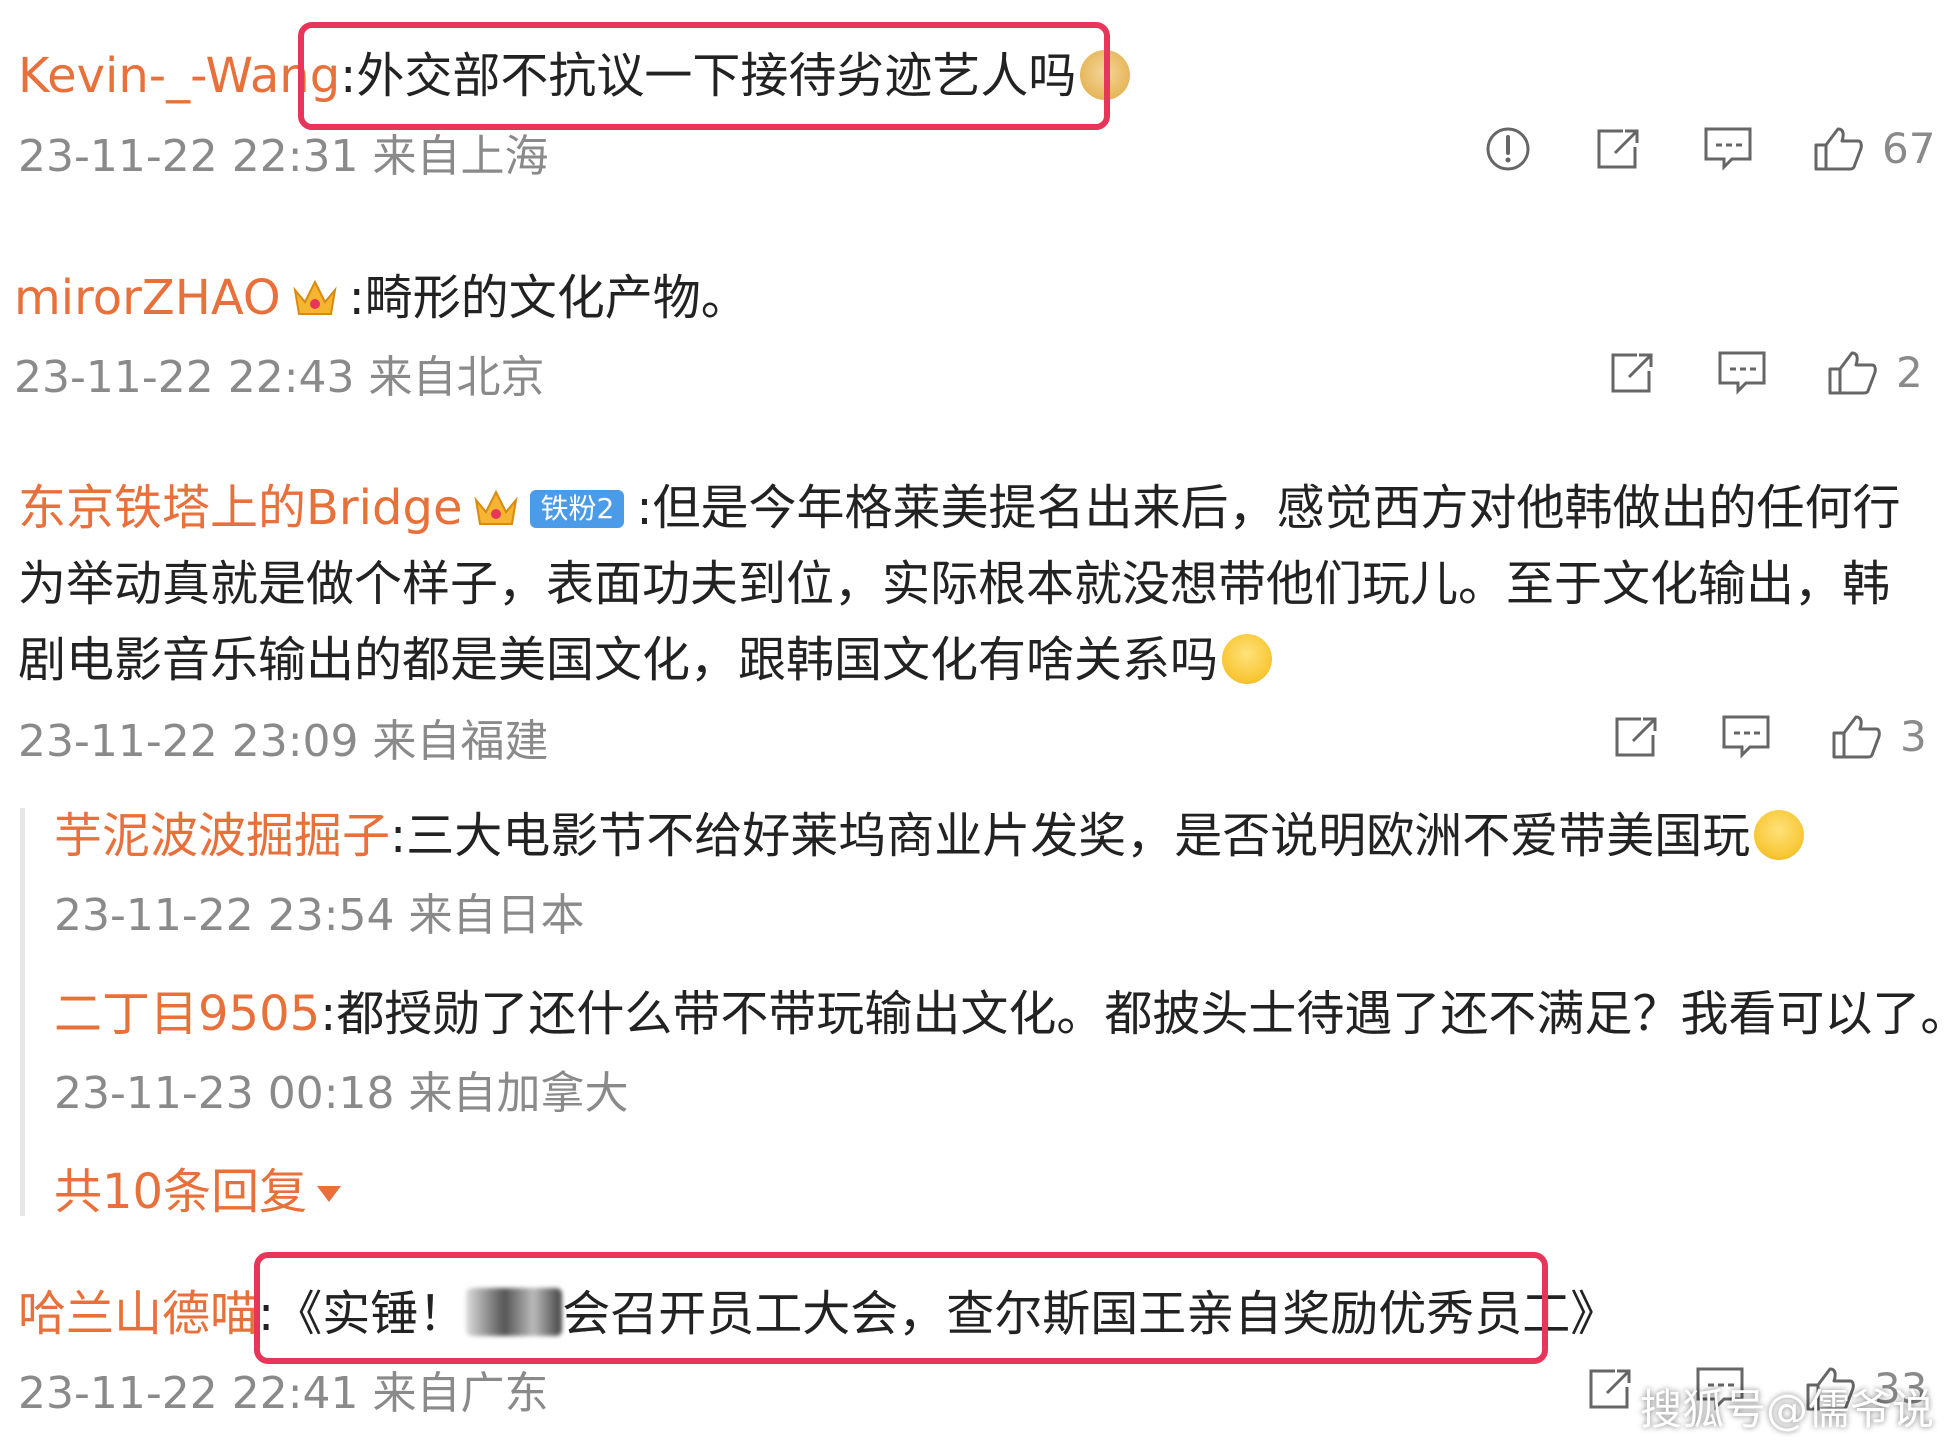 This screenshot has height=1446, width=1950. What do you see at coordinates (147, 298) in the screenshot?
I see `comment-username: mirorZHAO` at bounding box center [147, 298].